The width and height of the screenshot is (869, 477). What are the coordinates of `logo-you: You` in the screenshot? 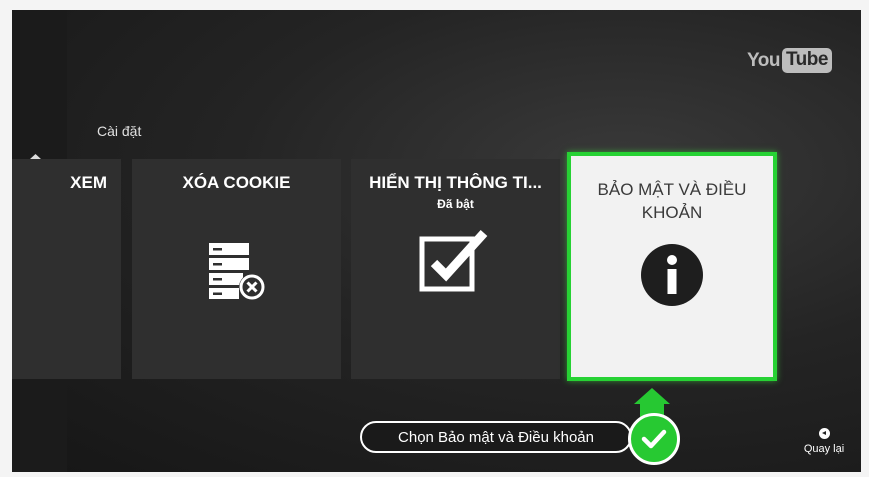 It's located at (763, 60).